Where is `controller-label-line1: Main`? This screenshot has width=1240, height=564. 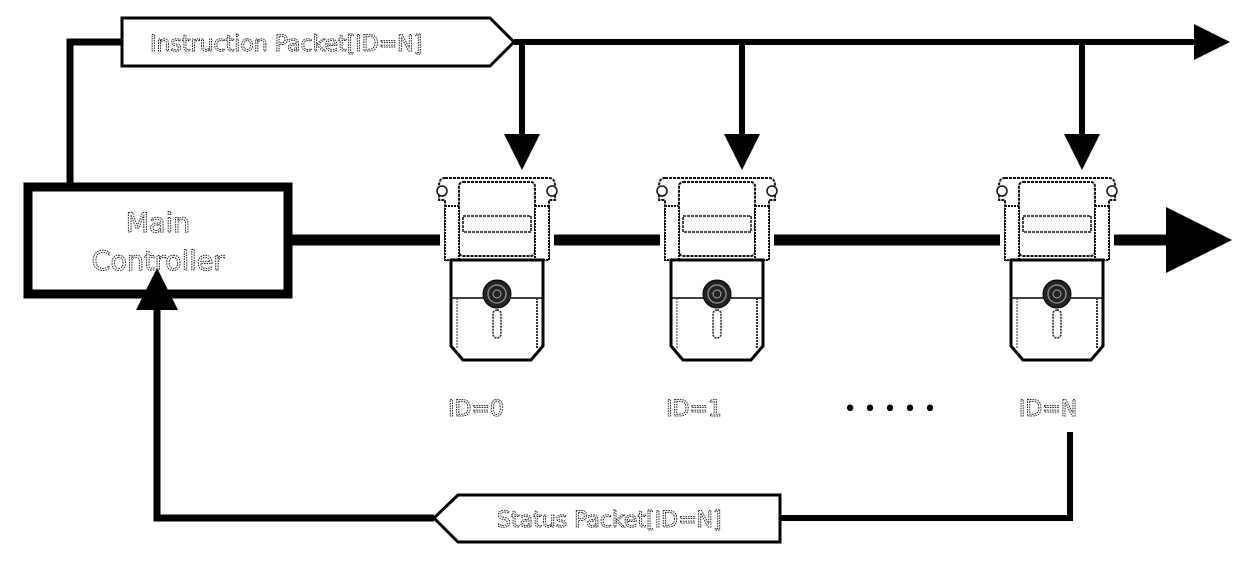
controller-label-line1: Main is located at coordinates (158, 223).